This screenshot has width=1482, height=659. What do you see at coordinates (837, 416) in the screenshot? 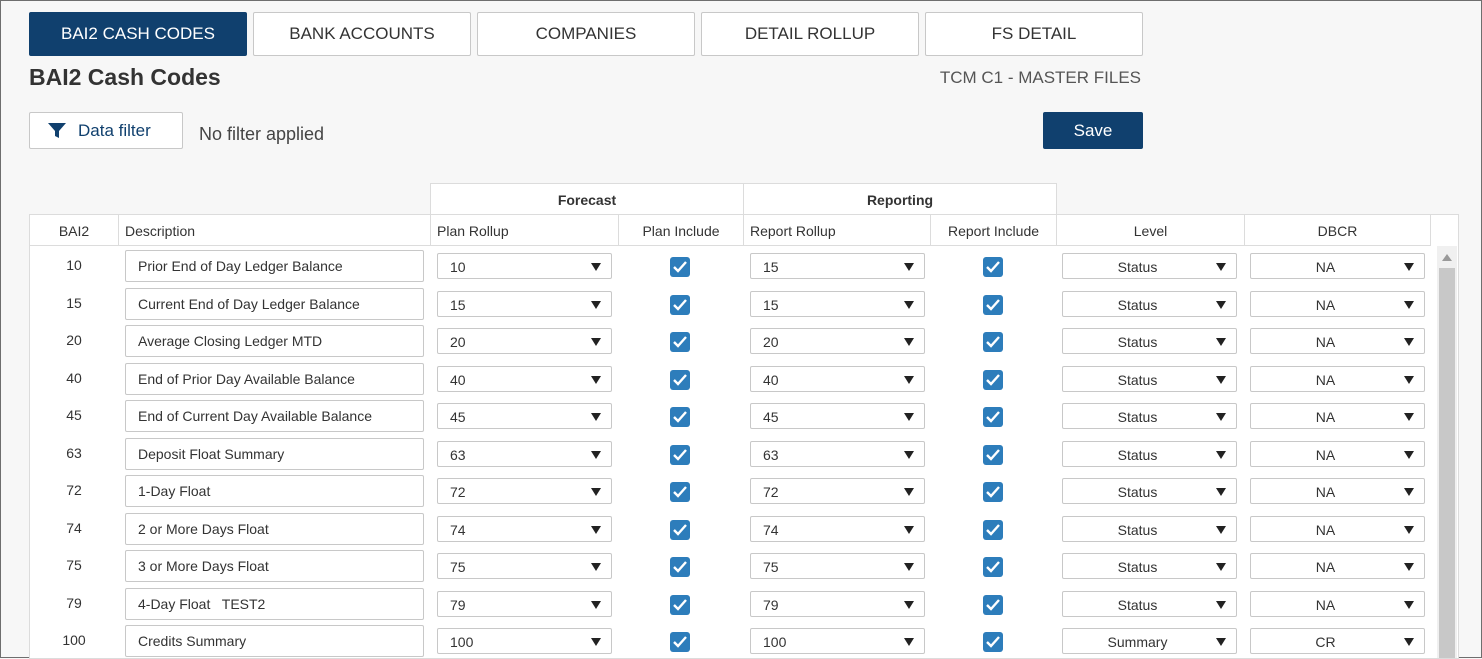
I see `report-rollup-select: 45` at bounding box center [837, 416].